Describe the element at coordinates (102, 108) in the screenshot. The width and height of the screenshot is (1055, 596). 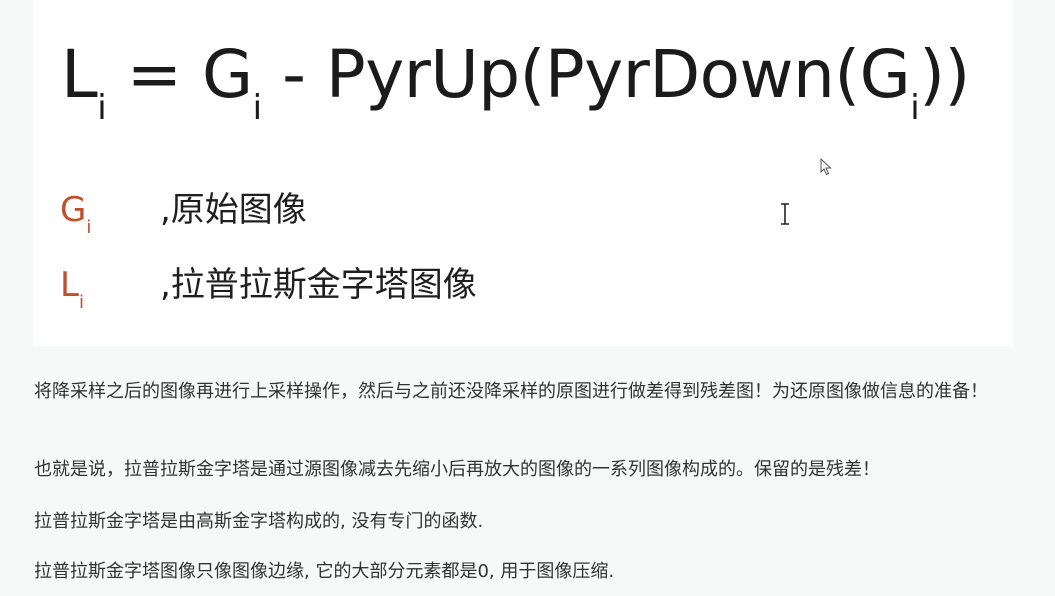
I see `formula-lhs-subscript: i` at that location.